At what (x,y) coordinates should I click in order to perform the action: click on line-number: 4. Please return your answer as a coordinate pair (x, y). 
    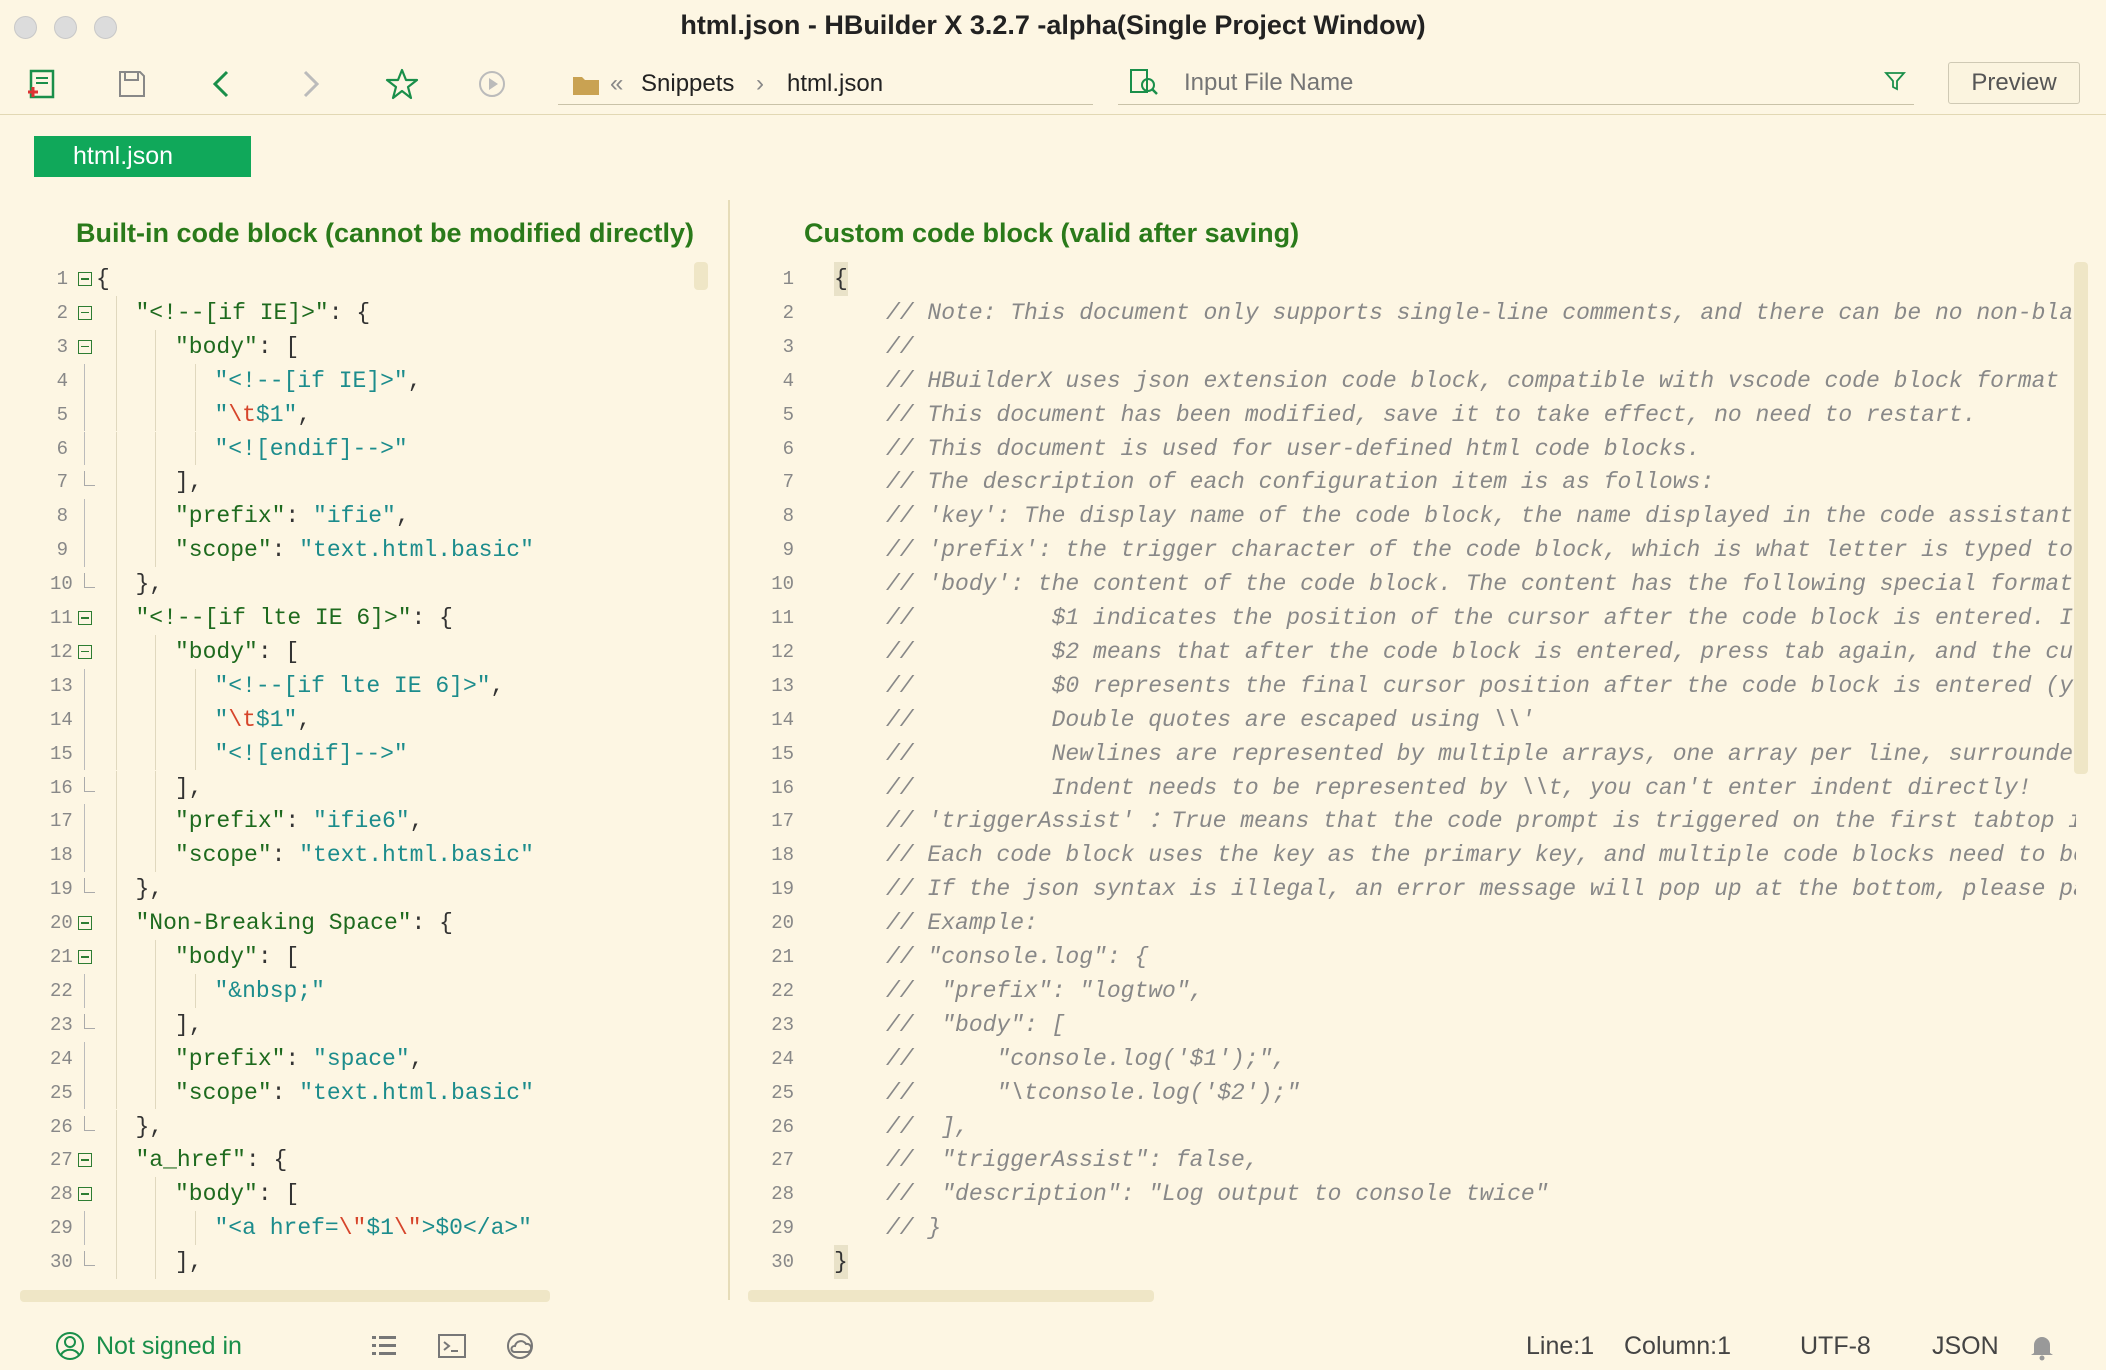
    Looking at the image, I should click on (788, 380).